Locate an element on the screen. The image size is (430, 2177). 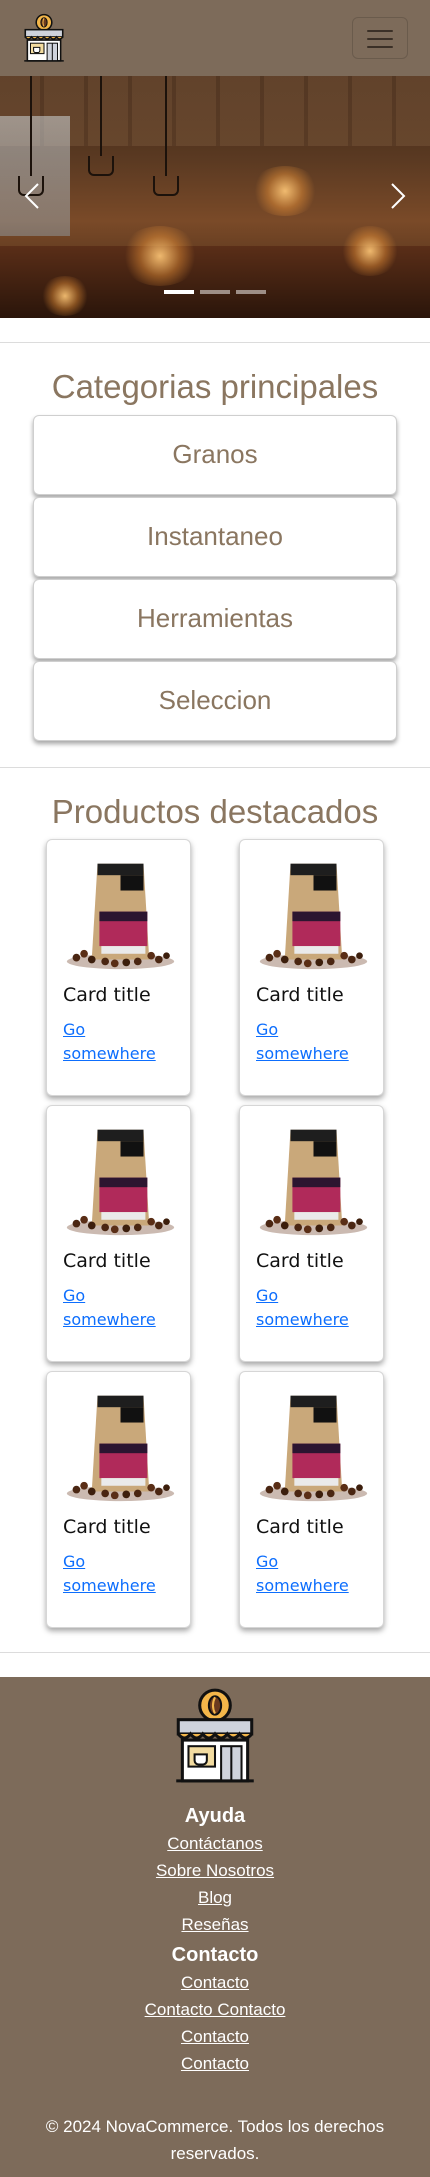
navbar is located at coordinates (215, 38).